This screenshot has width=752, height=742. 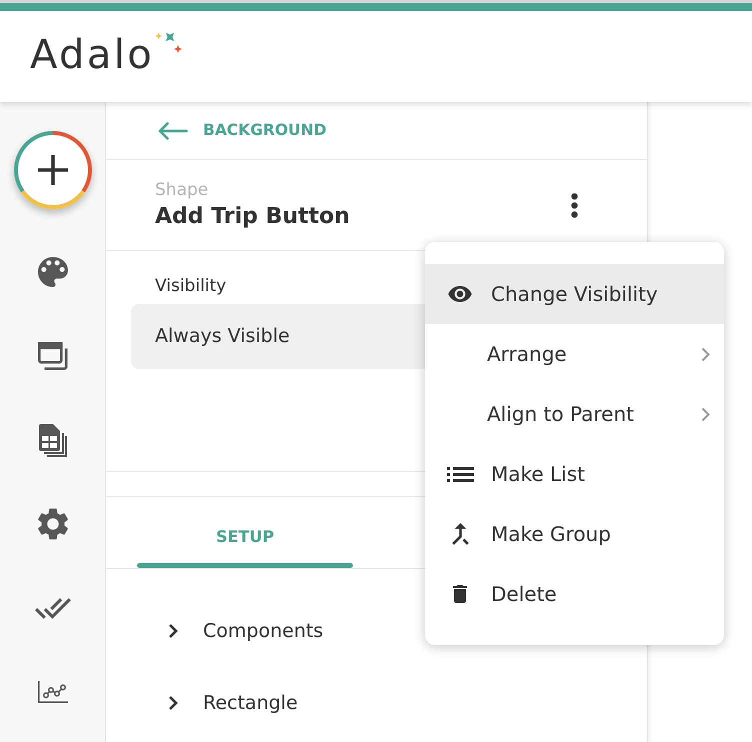 What do you see at coordinates (574, 354) in the screenshot?
I see `menu-item: Arrange` at bounding box center [574, 354].